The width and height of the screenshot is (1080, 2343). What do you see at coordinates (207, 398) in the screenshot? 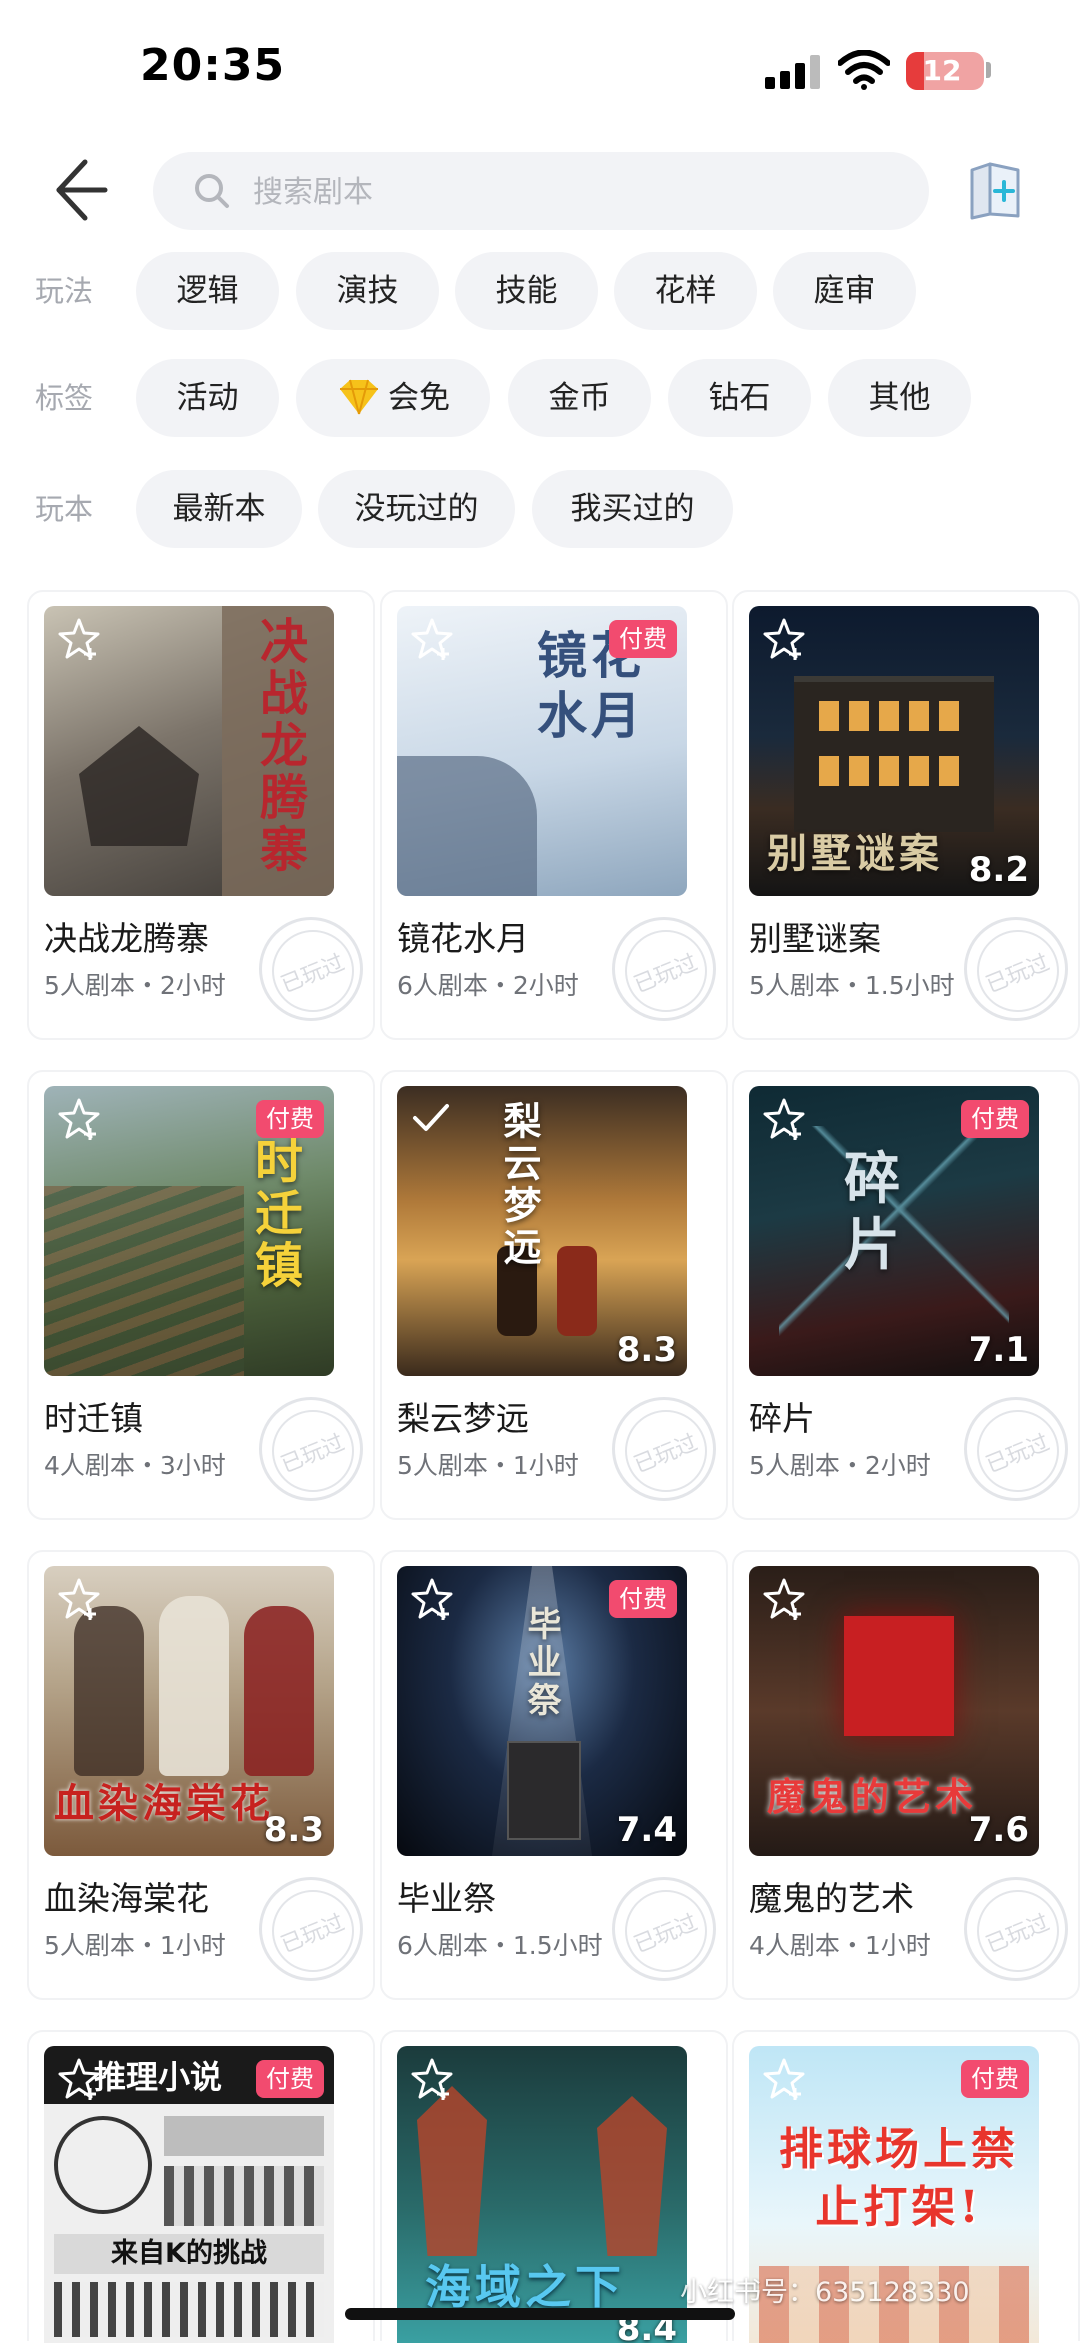
I see `chip-activity: 活动` at bounding box center [207, 398].